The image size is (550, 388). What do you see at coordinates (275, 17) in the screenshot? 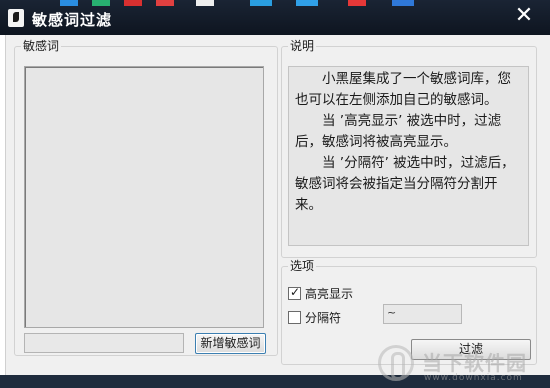
I see `title-bar: 敏感词过滤 ✕` at bounding box center [275, 17].